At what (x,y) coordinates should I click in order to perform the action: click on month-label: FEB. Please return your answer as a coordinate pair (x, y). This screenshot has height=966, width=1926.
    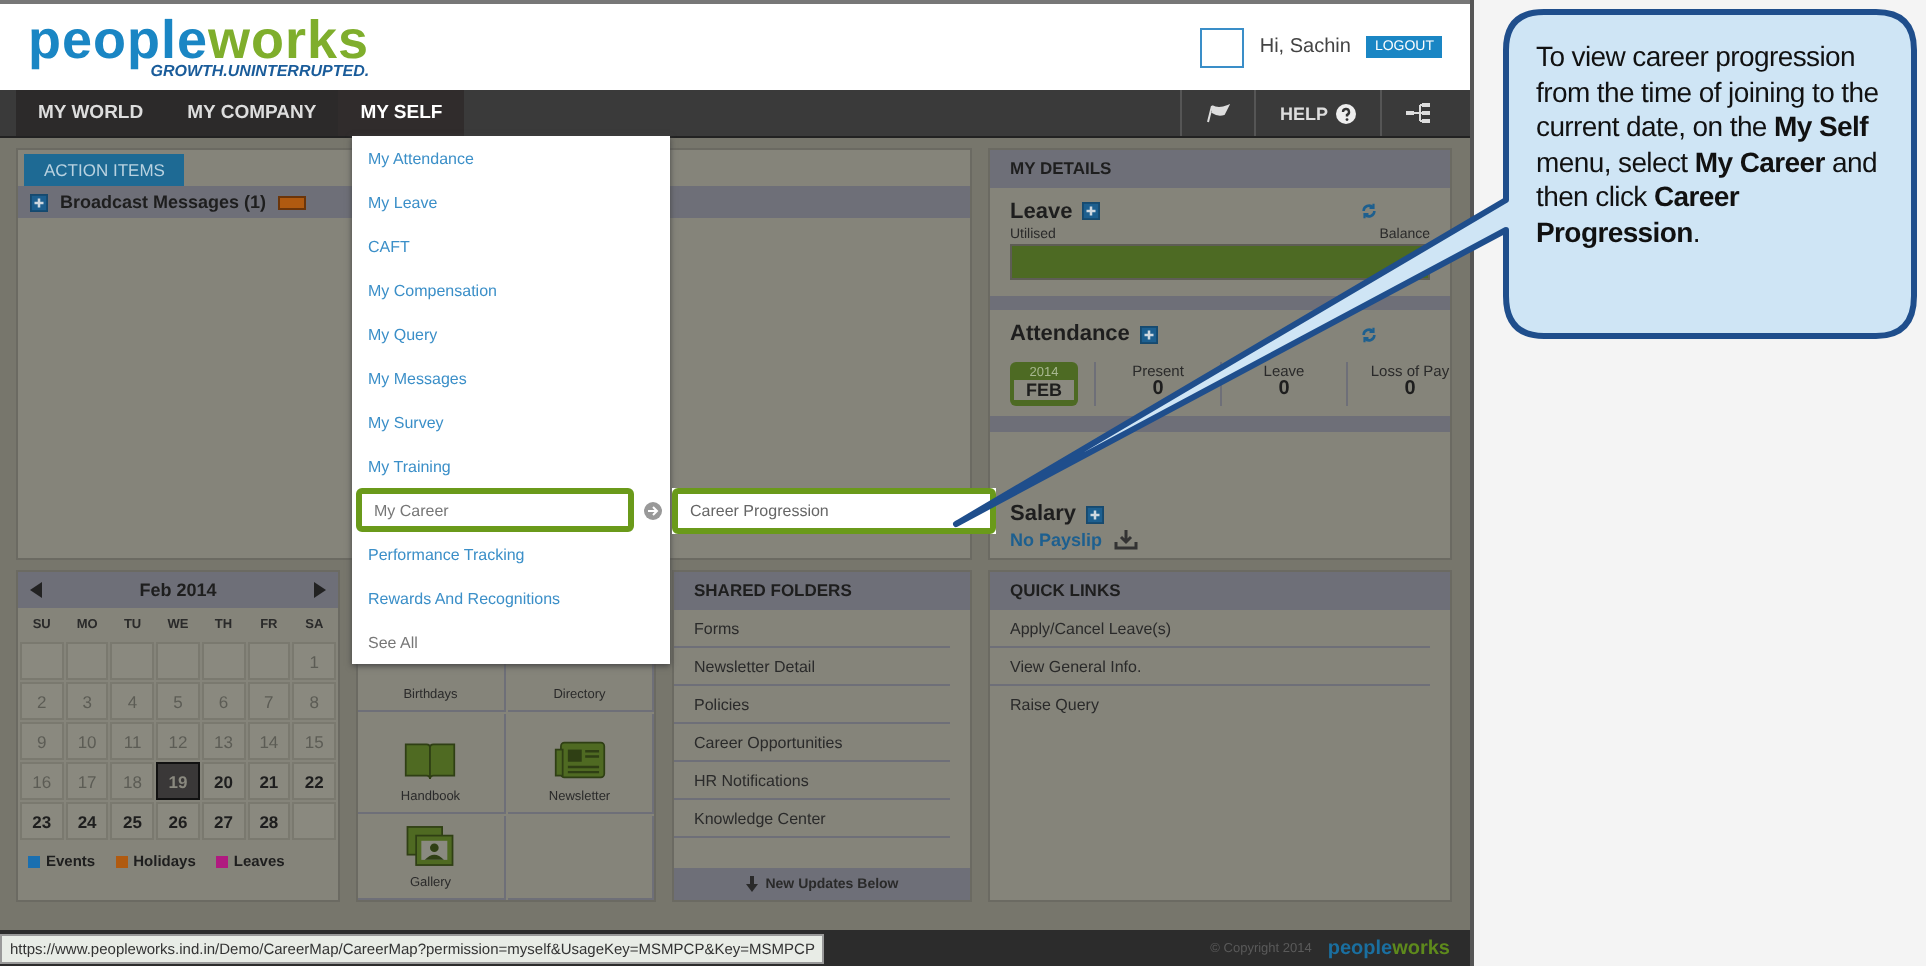
    Looking at the image, I should click on (1044, 390).